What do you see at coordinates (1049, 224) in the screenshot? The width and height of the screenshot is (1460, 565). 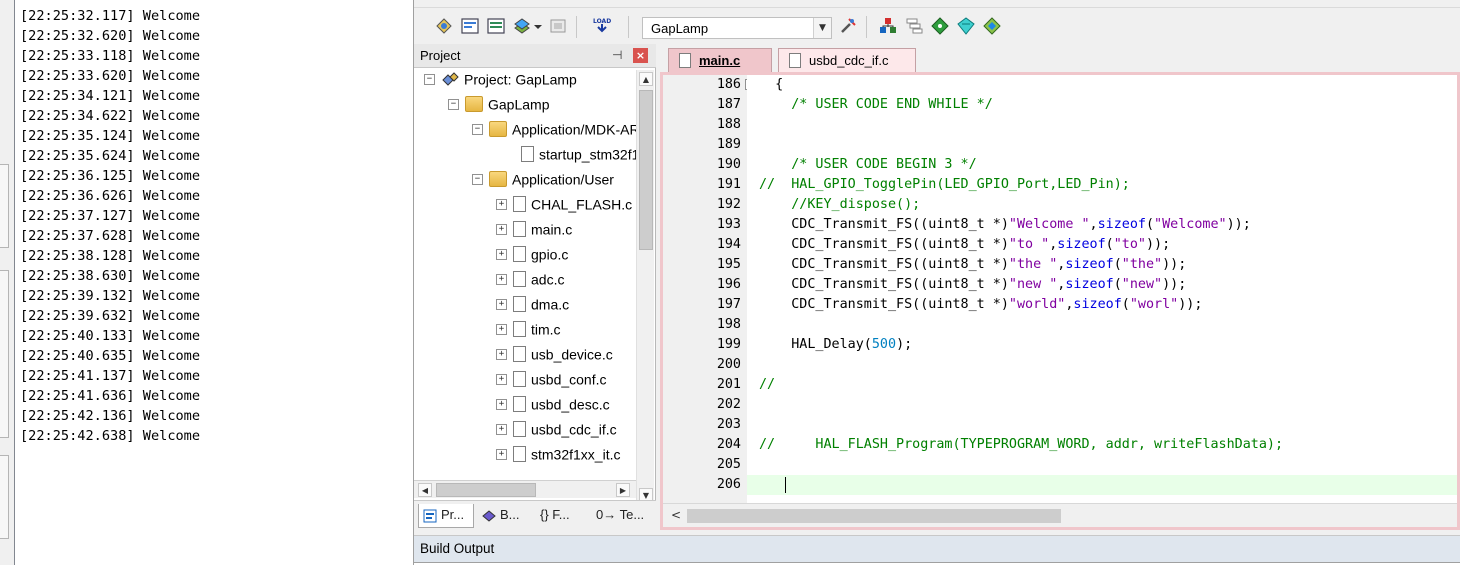 I see `code-token: "Welcome "` at bounding box center [1049, 224].